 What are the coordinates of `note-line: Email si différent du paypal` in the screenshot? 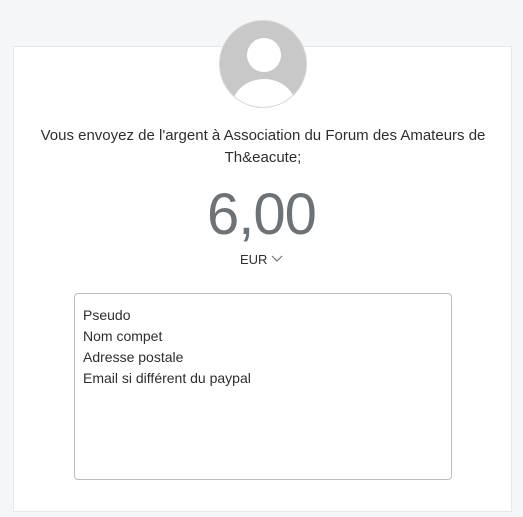 It's located at (167, 378).